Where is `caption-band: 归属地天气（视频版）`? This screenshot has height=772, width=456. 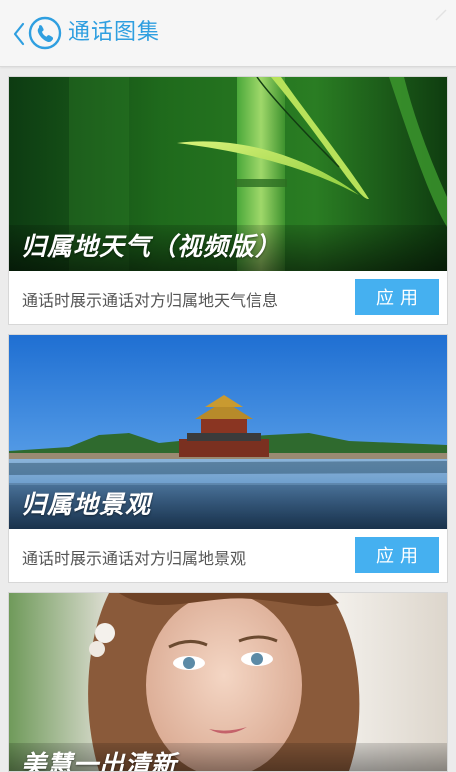 caption-band: 归属地天气（视频版） is located at coordinates (228, 248).